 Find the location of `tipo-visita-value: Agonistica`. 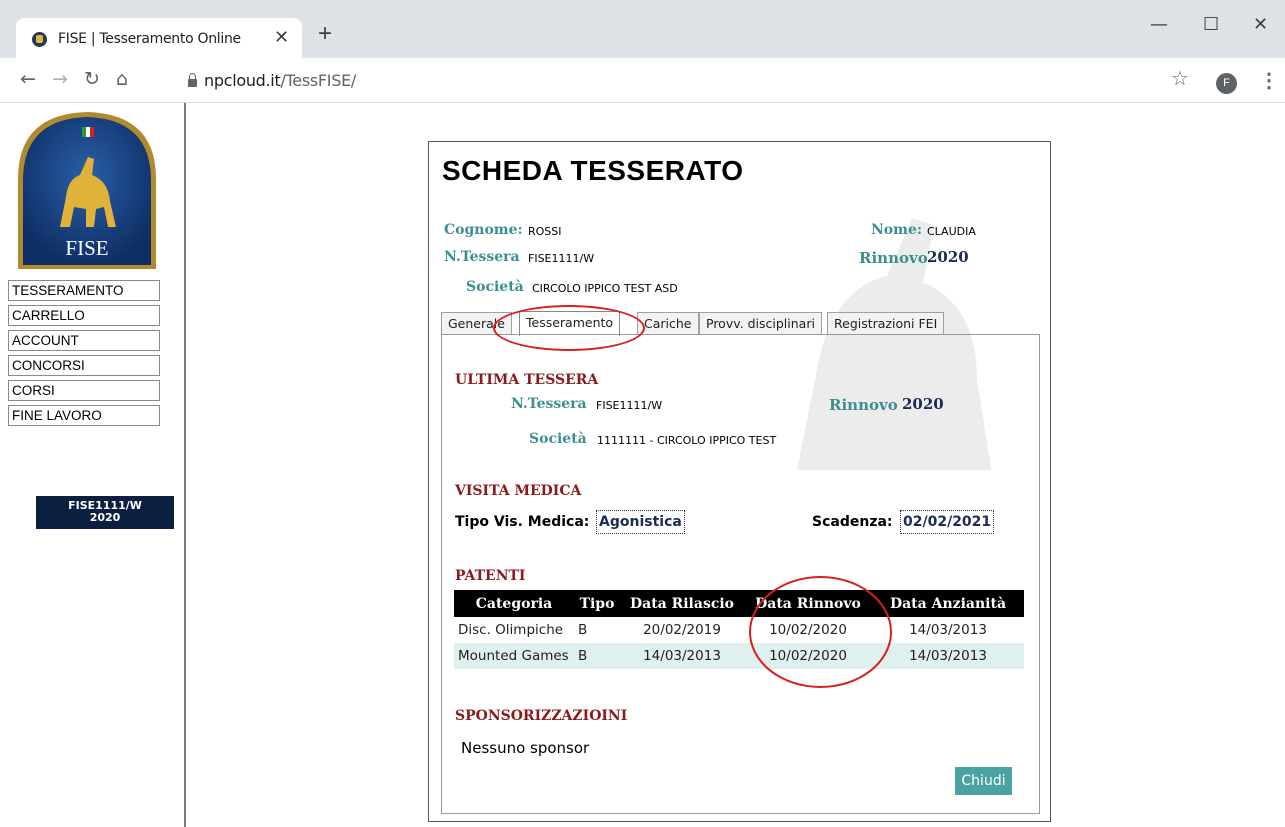

tipo-visita-value: Agonistica is located at coordinates (640, 522).